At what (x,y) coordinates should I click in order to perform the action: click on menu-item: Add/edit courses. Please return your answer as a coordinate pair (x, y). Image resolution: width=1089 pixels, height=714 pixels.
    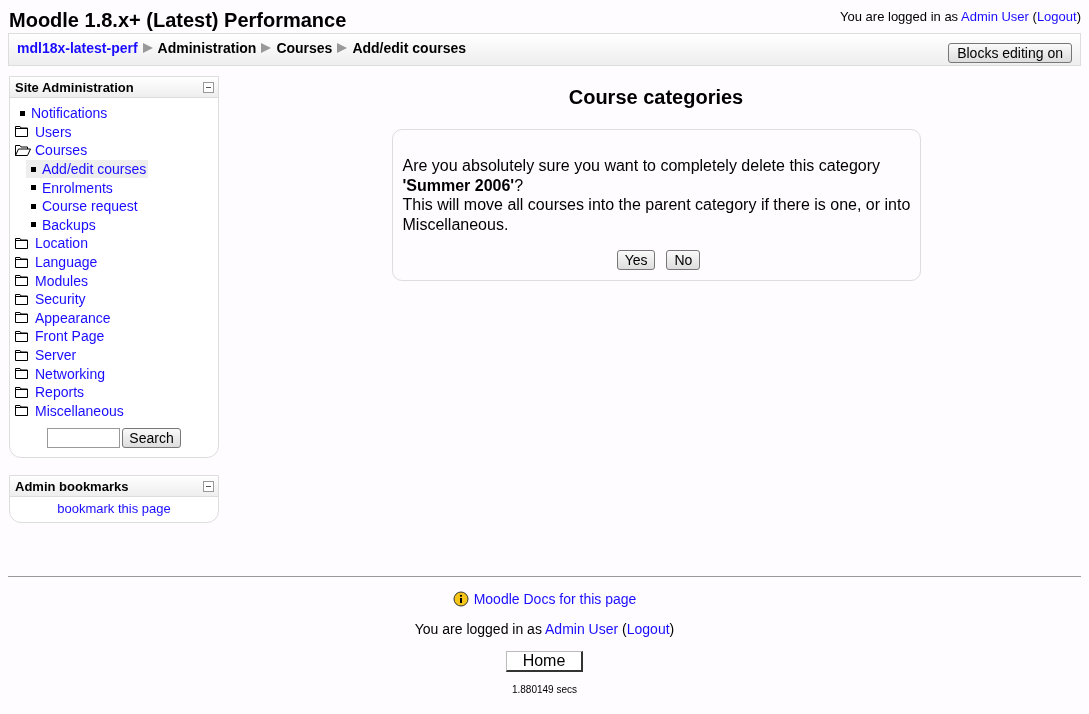
    Looking at the image, I should click on (94, 169).